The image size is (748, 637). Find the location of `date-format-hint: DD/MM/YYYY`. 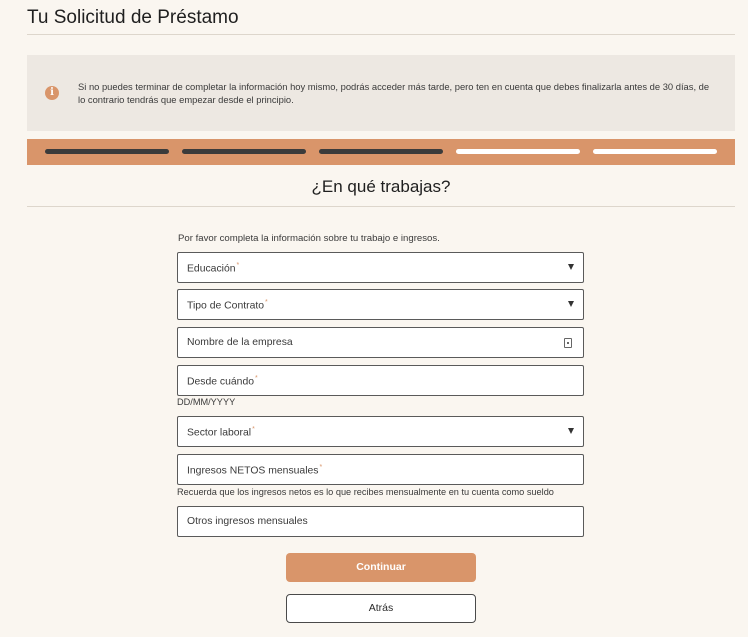

date-format-hint: DD/MM/YYYY is located at coordinates (206, 402).